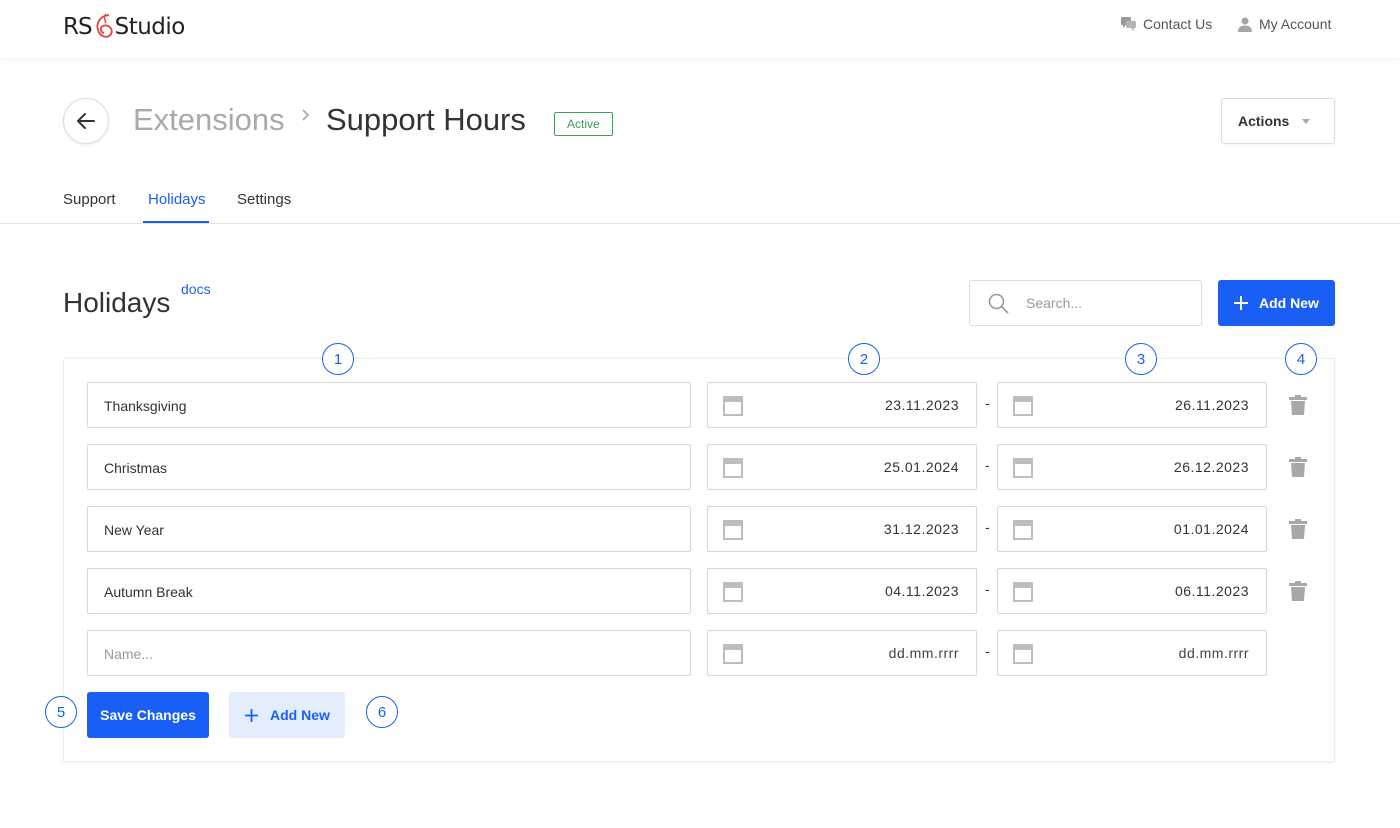  I want to click on end-date-value: 06.11.2023, so click(1211, 591).